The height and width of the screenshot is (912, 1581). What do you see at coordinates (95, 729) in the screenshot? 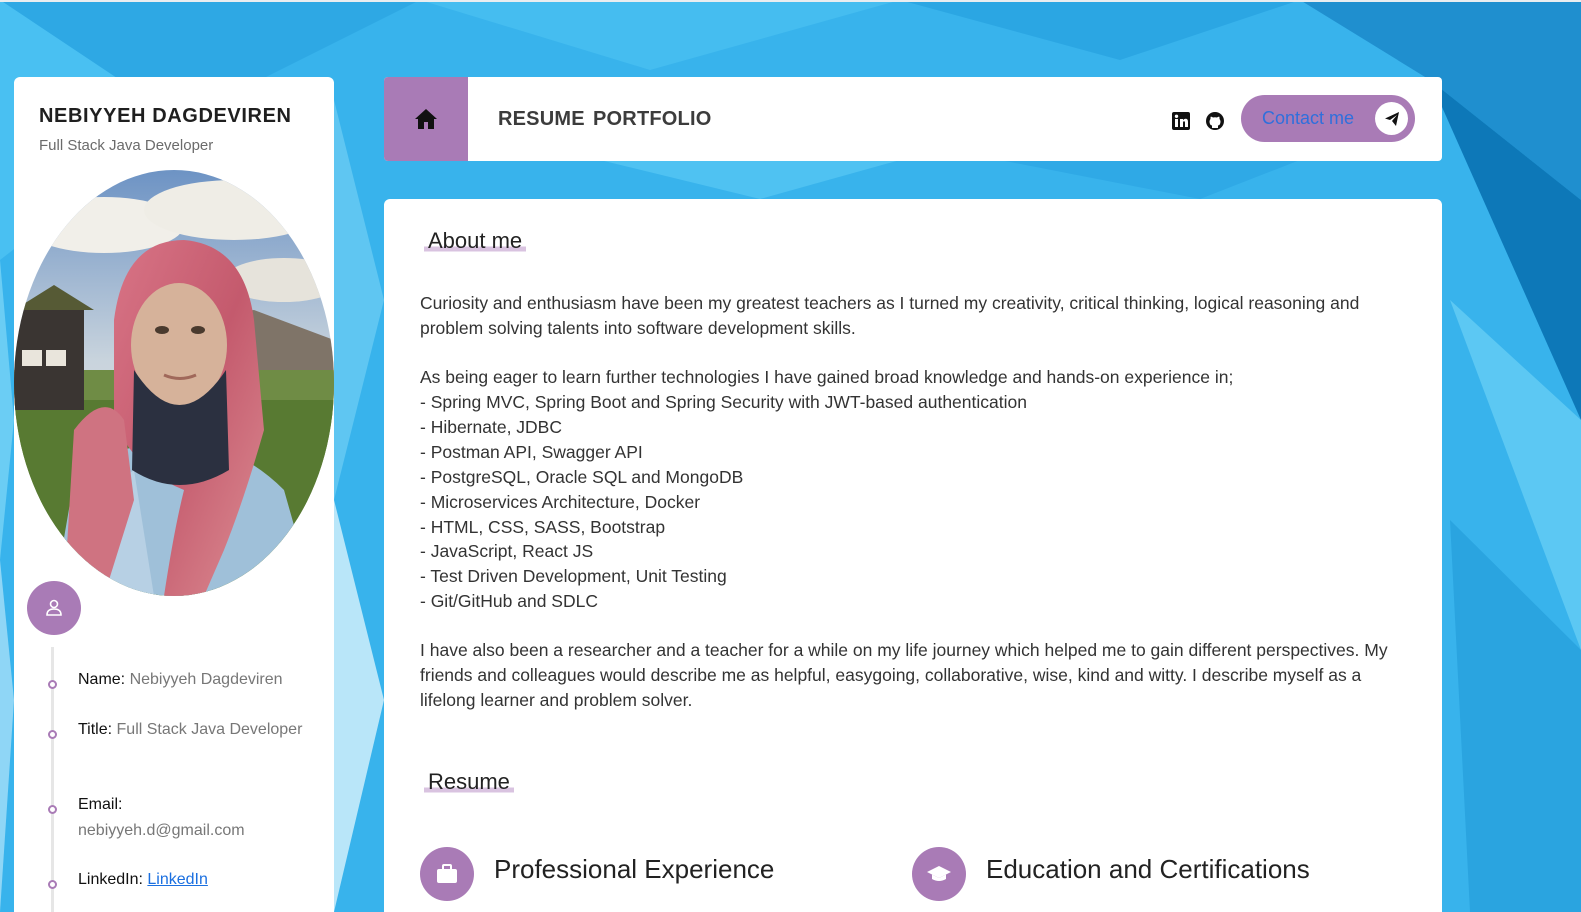
I see `info-title-label: Title:` at bounding box center [95, 729].